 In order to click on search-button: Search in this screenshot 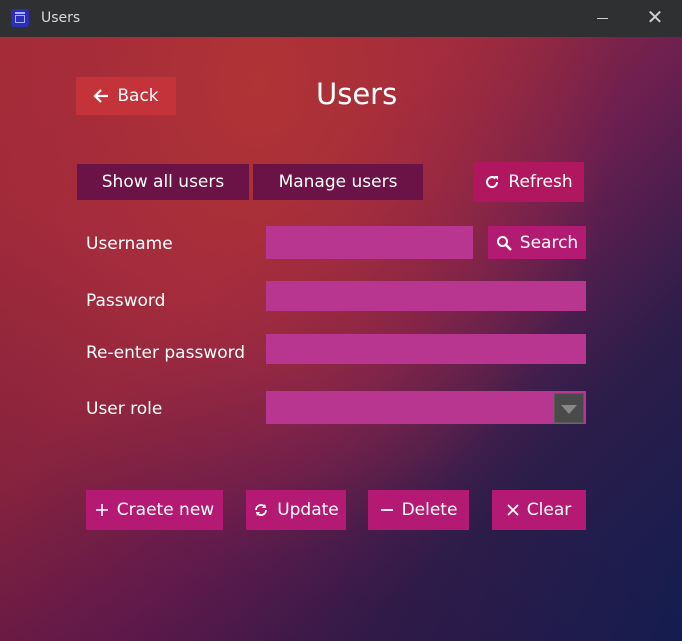, I will do `click(537, 242)`.